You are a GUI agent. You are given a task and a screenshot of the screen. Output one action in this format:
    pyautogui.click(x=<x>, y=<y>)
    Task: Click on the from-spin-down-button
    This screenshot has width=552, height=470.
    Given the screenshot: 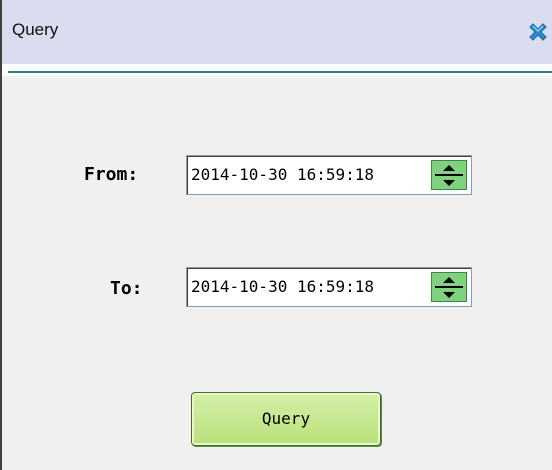 What is the action you would take?
    pyautogui.click(x=449, y=182)
    